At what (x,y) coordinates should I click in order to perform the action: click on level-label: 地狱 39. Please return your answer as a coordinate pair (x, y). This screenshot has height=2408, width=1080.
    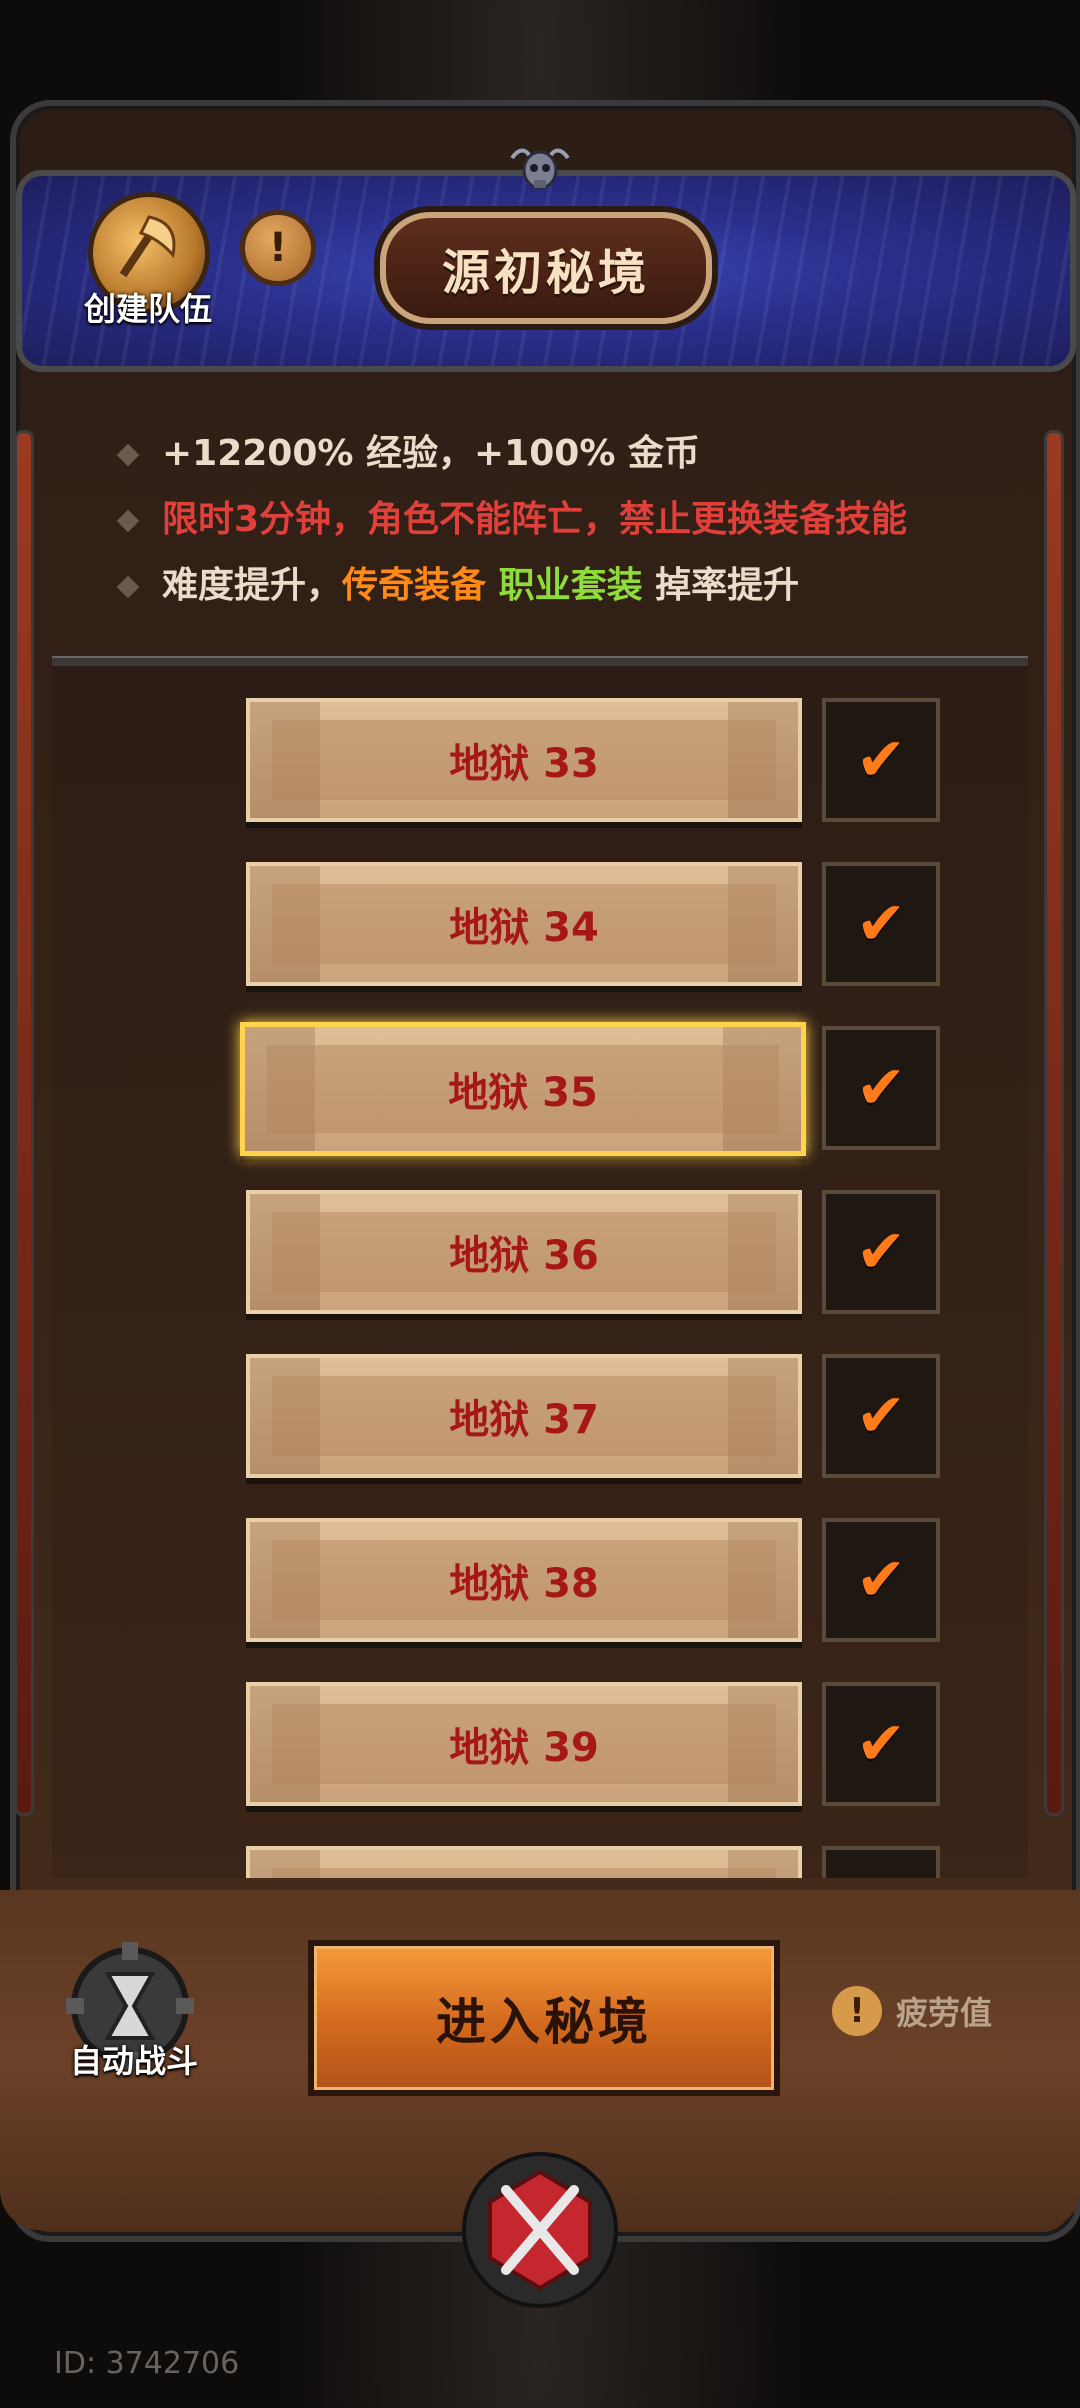
    Looking at the image, I should click on (524, 1748).